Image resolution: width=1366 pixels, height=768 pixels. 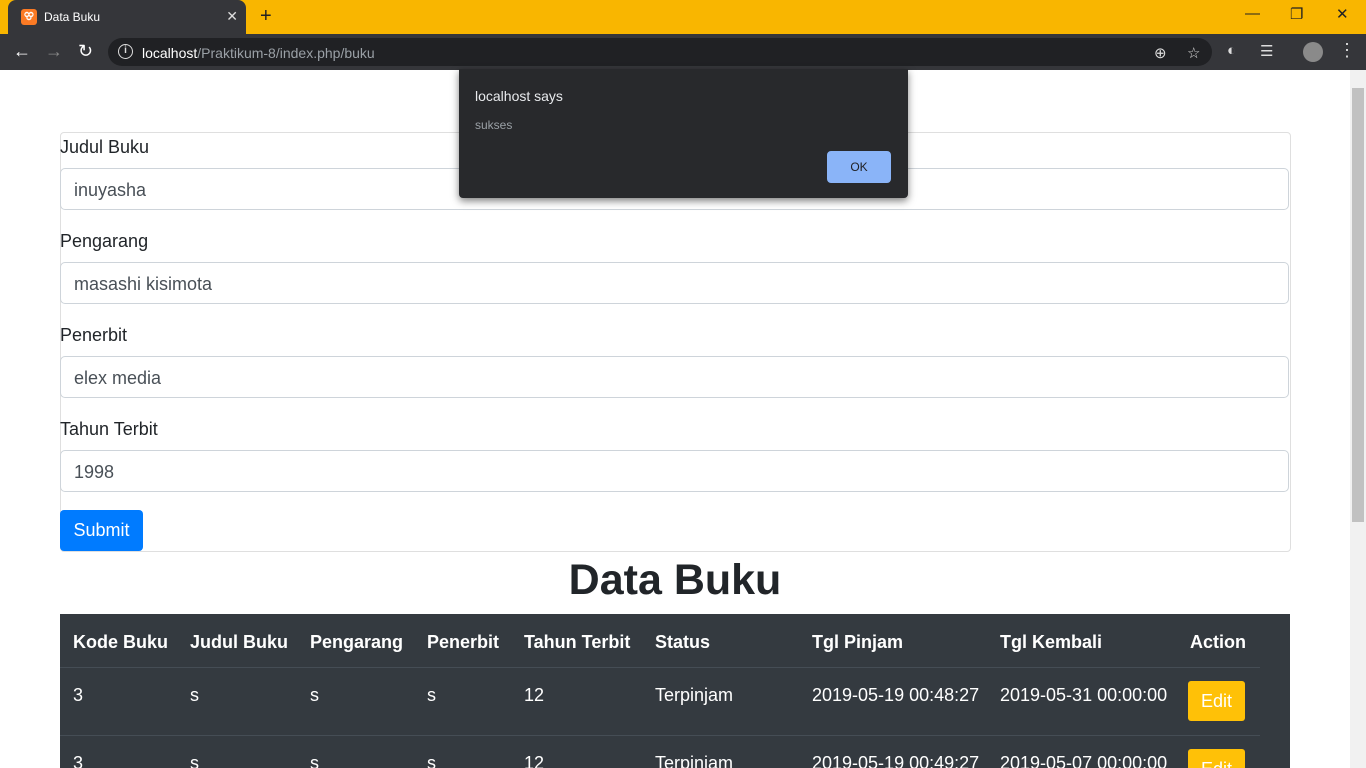 What do you see at coordinates (463, 642) in the screenshot?
I see `th-penerbit: Penerbit` at bounding box center [463, 642].